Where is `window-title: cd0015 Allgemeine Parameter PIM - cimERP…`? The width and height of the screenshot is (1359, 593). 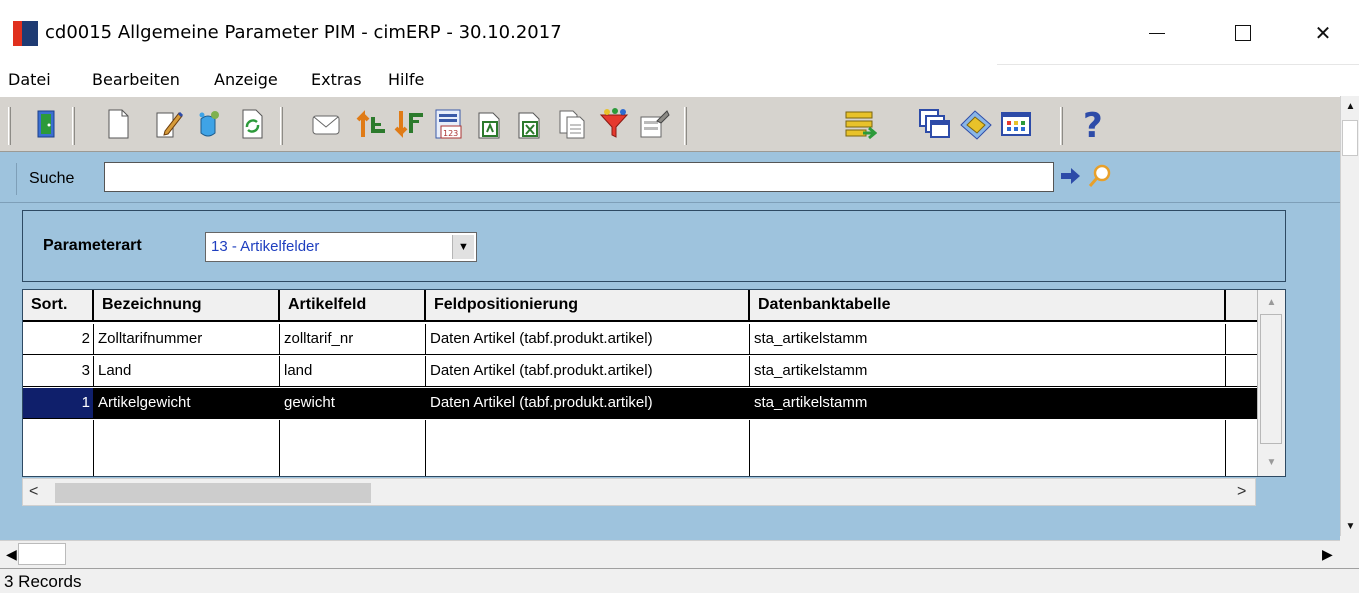
window-title: cd0015 Allgemeine Parameter PIM - cimERP… is located at coordinates (303, 32).